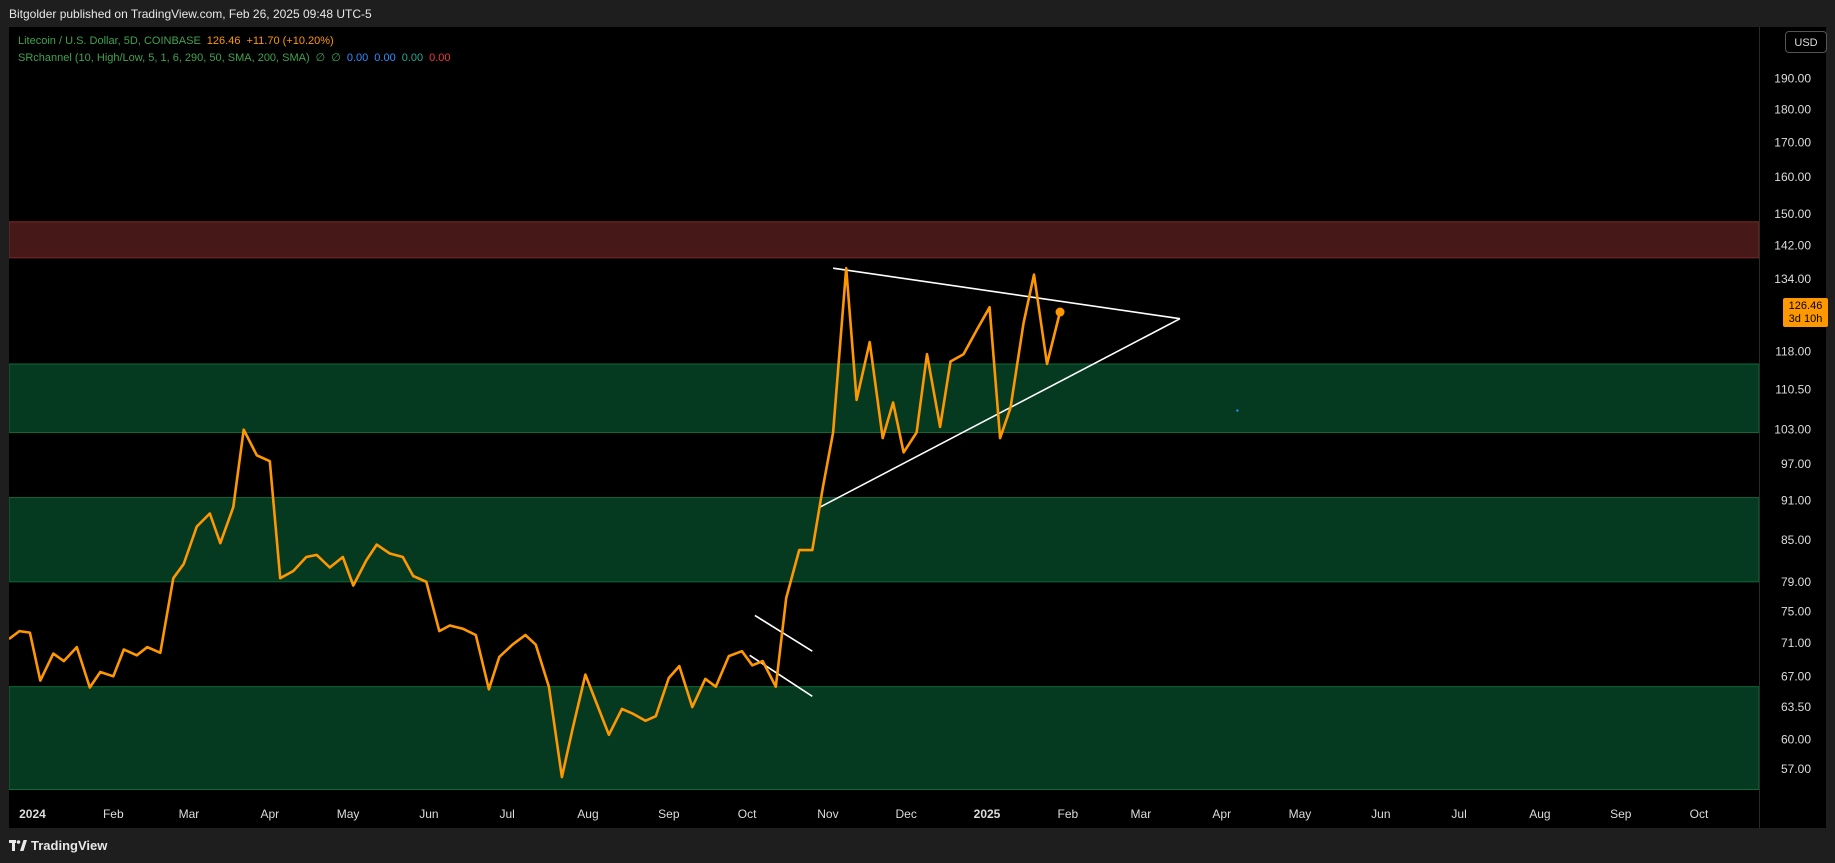 The height and width of the screenshot is (863, 1835). What do you see at coordinates (1796, 612) in the screenshot?
I see `y-tick-label: 75.00` at bounding box center [1796, 612].